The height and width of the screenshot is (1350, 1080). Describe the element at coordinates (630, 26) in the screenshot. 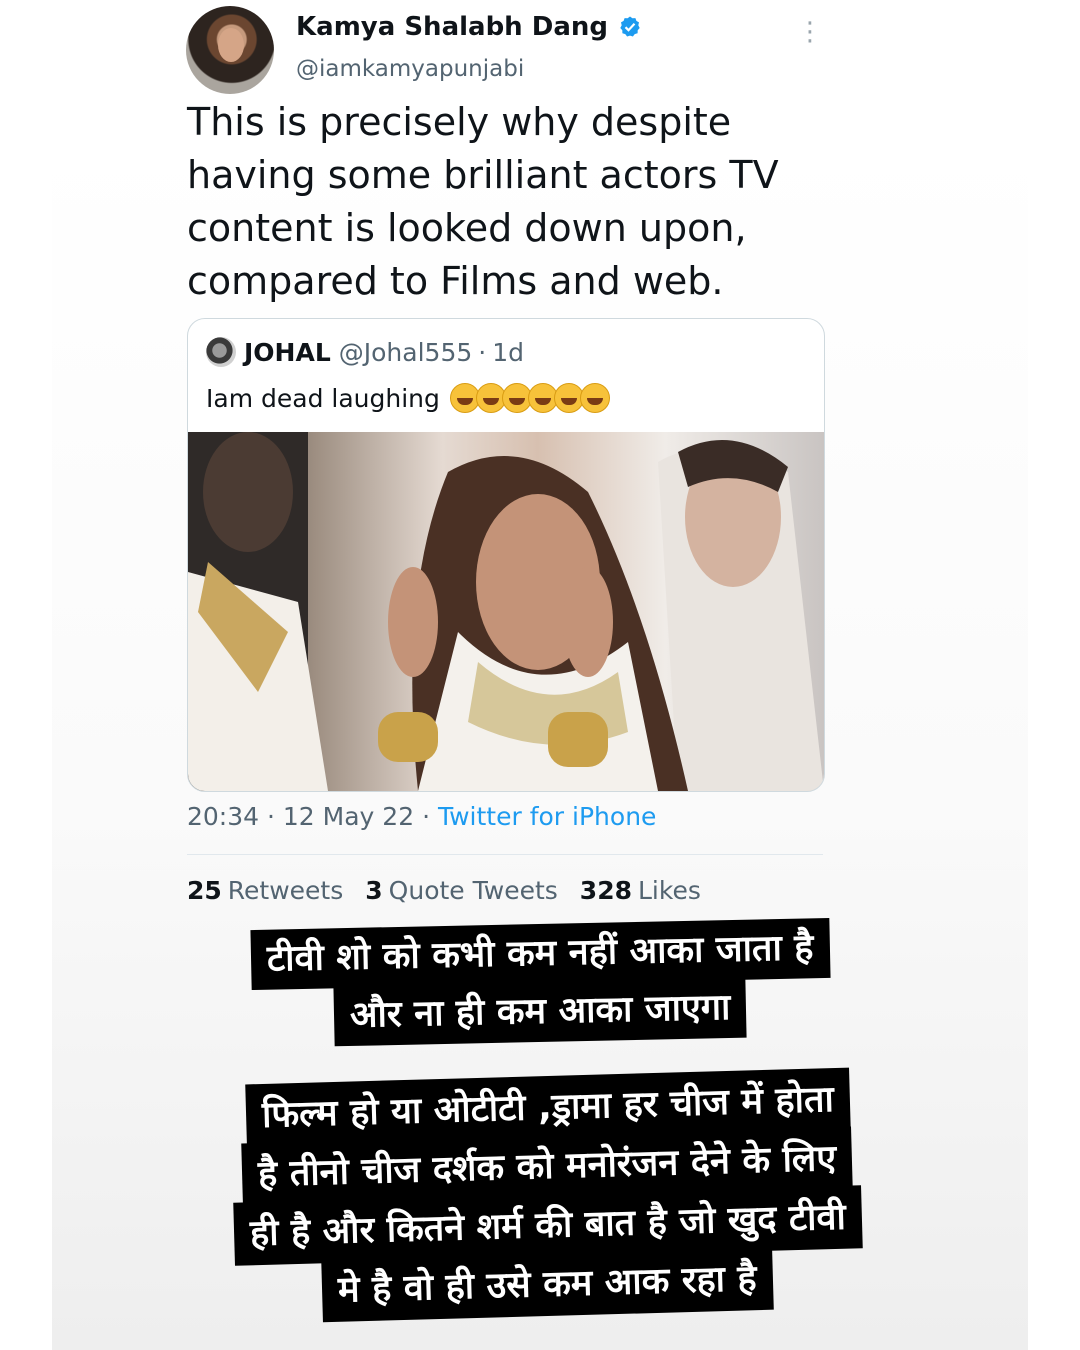

I see `verified-badge-icon` at that location.